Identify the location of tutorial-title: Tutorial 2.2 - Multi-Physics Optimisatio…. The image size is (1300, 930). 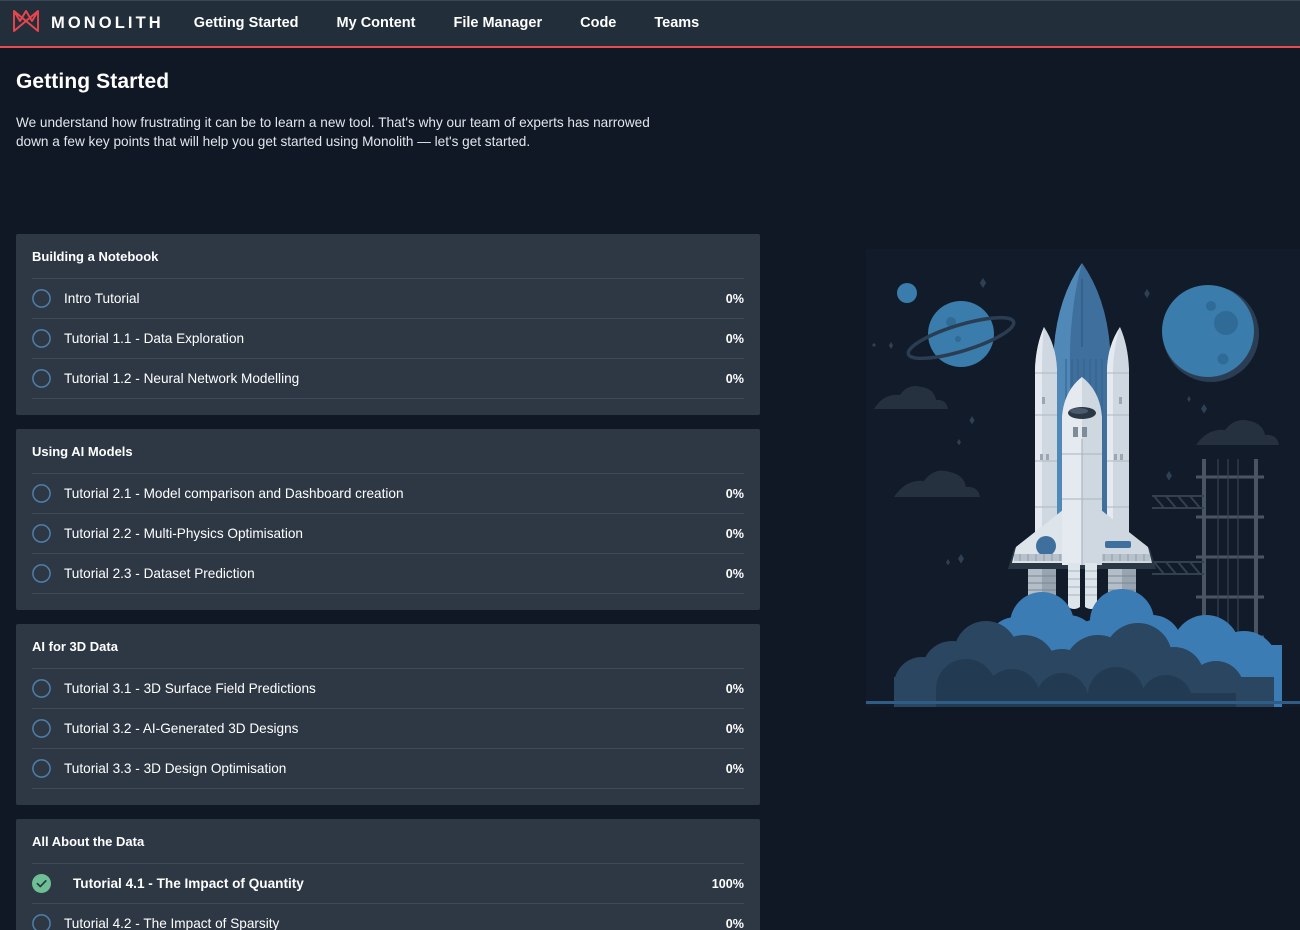
(183, 533).